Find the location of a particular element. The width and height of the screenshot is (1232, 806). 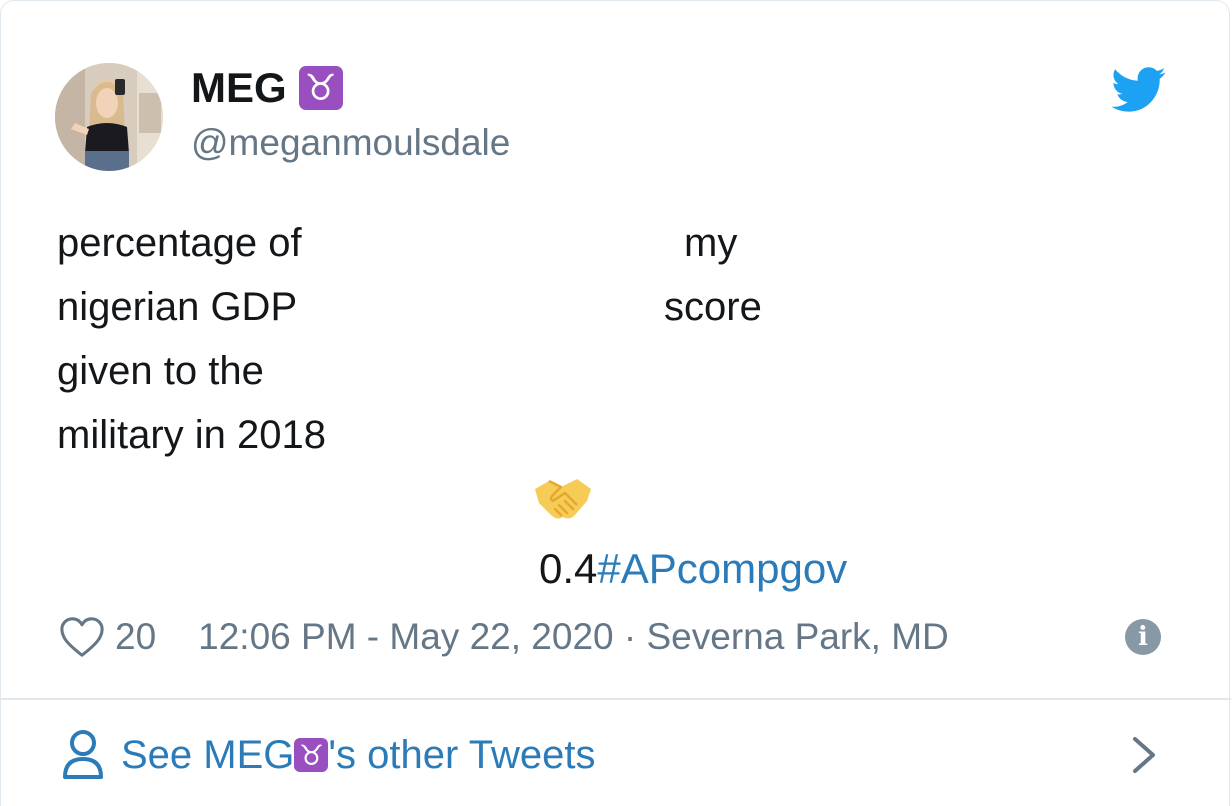

avatar is located at coordinates (109, 117).